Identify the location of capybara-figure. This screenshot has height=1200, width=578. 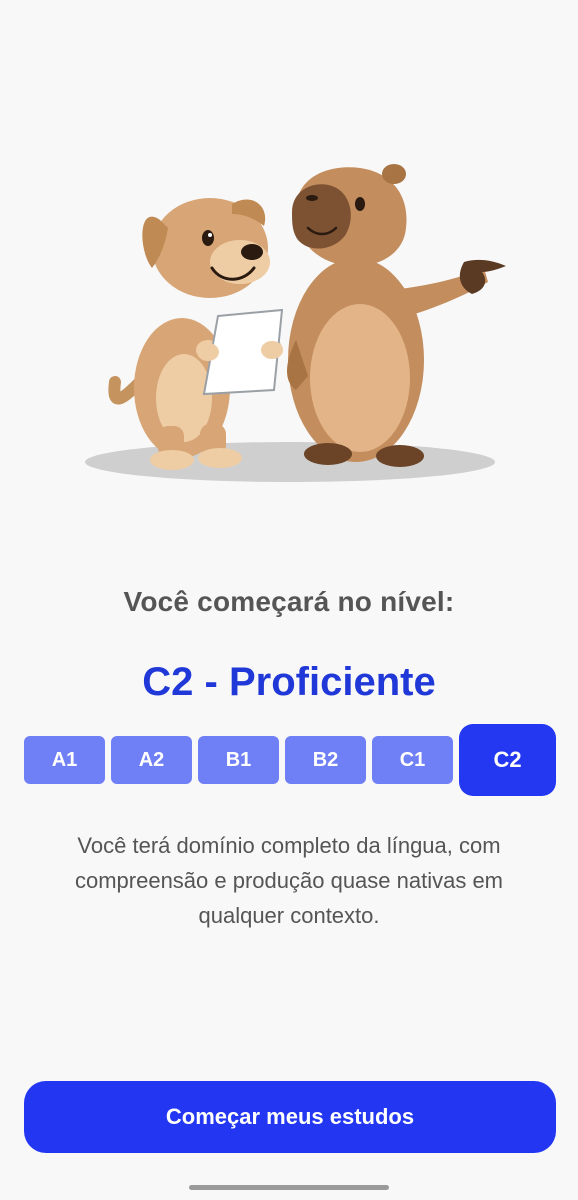
(396, 315).